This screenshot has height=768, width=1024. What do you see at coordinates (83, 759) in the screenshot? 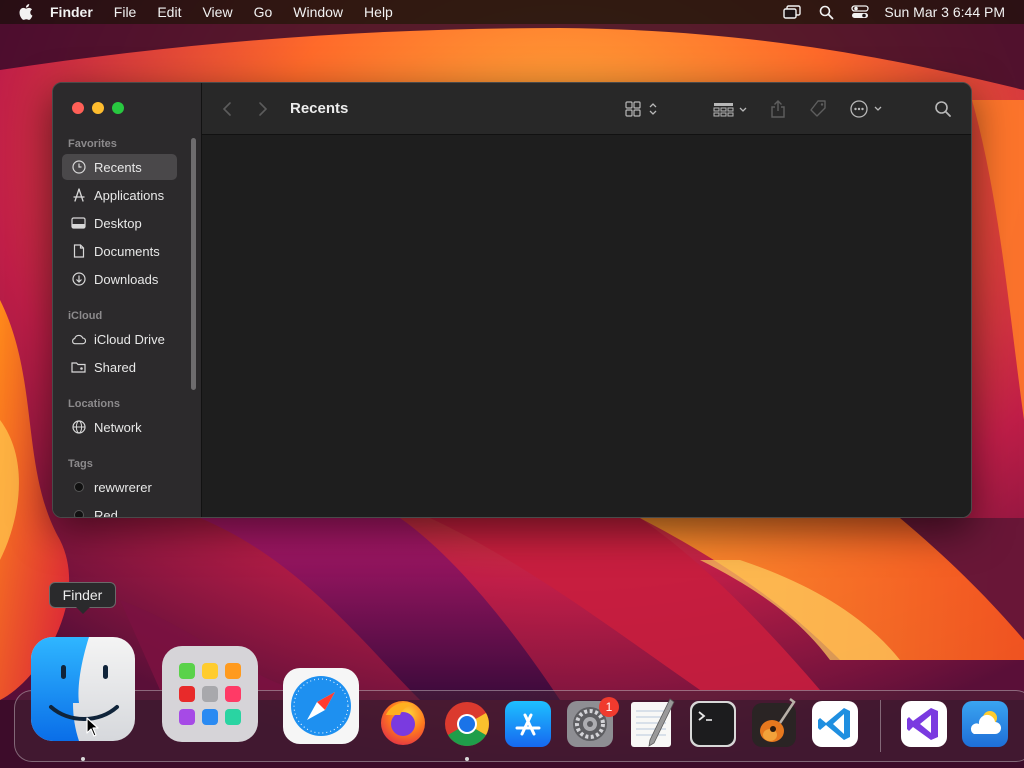
I see `finder-running-indicator` at bounding box center [83, 759].